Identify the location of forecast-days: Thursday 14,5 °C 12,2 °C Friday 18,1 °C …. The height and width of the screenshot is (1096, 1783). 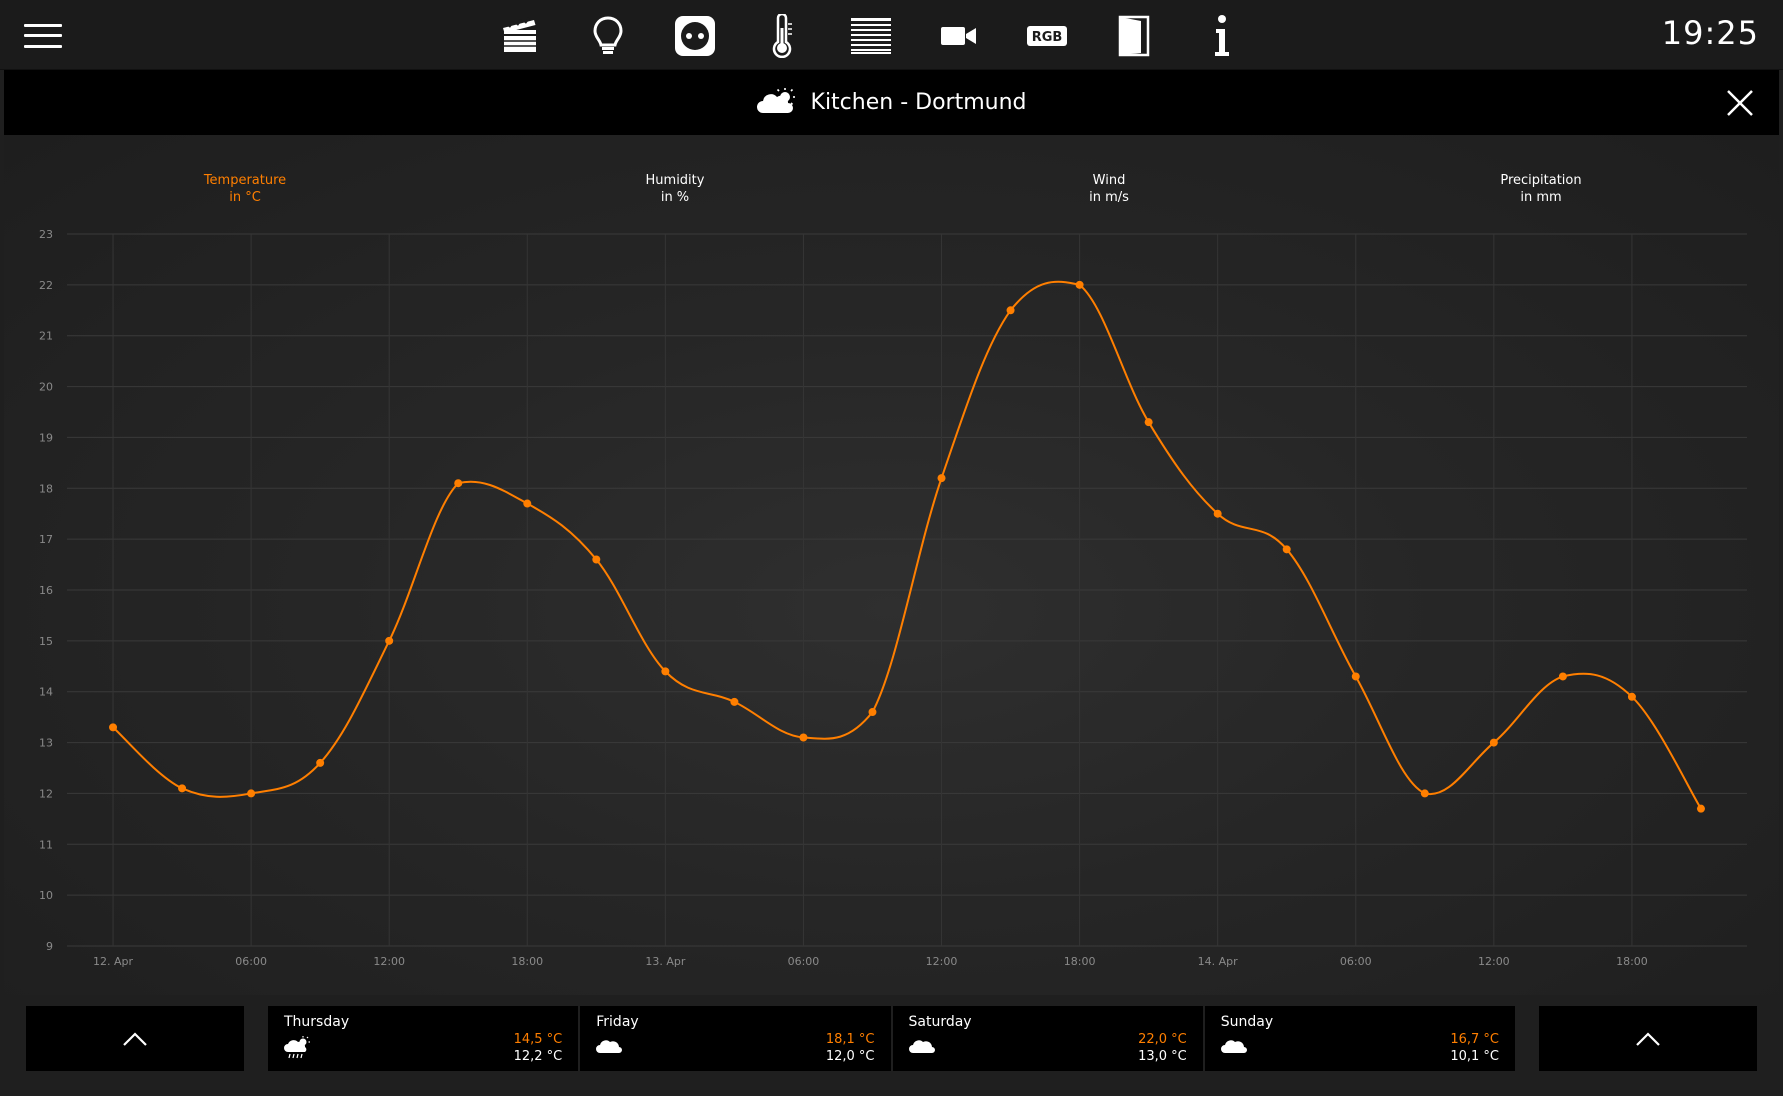
(891, 1038).